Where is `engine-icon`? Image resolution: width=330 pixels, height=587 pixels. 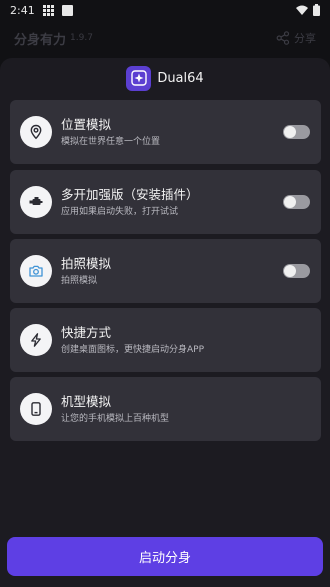 engine-icon is located at coordinates (36, 201).